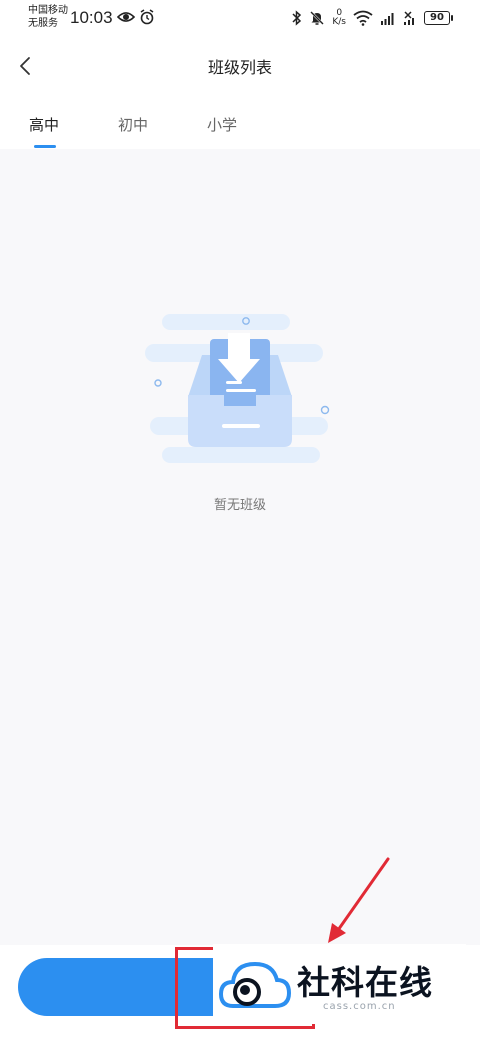 Image resolution: width=480 pixels, height=1040 pixels. Describe the element at coordinates (339, 22) in the screenshot. I see `speed-unit: K/s` at that location.